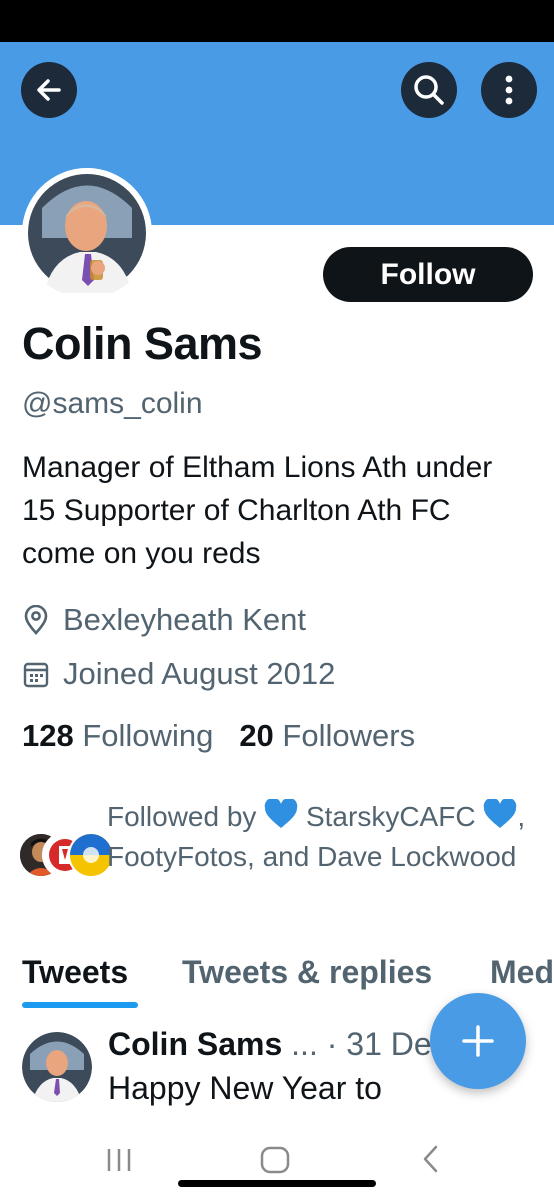  I want to click on followed-by-prefix: Followed by, so click(182, 816).